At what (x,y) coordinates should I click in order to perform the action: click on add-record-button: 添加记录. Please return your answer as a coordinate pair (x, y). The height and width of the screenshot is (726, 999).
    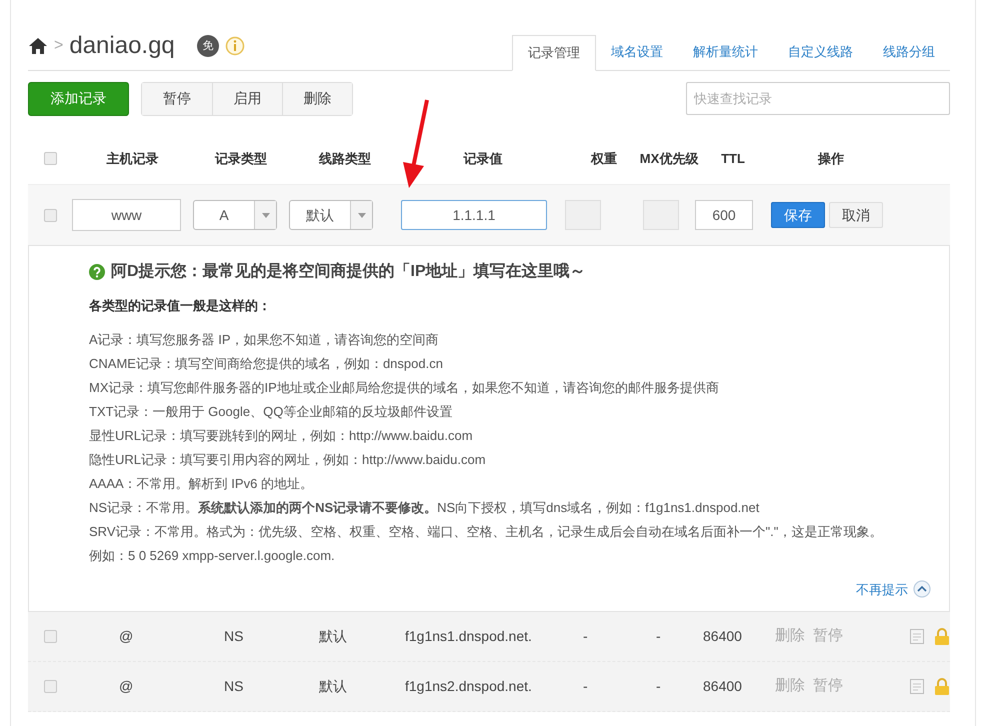
    Looking at the image, I should click on (78, 99).